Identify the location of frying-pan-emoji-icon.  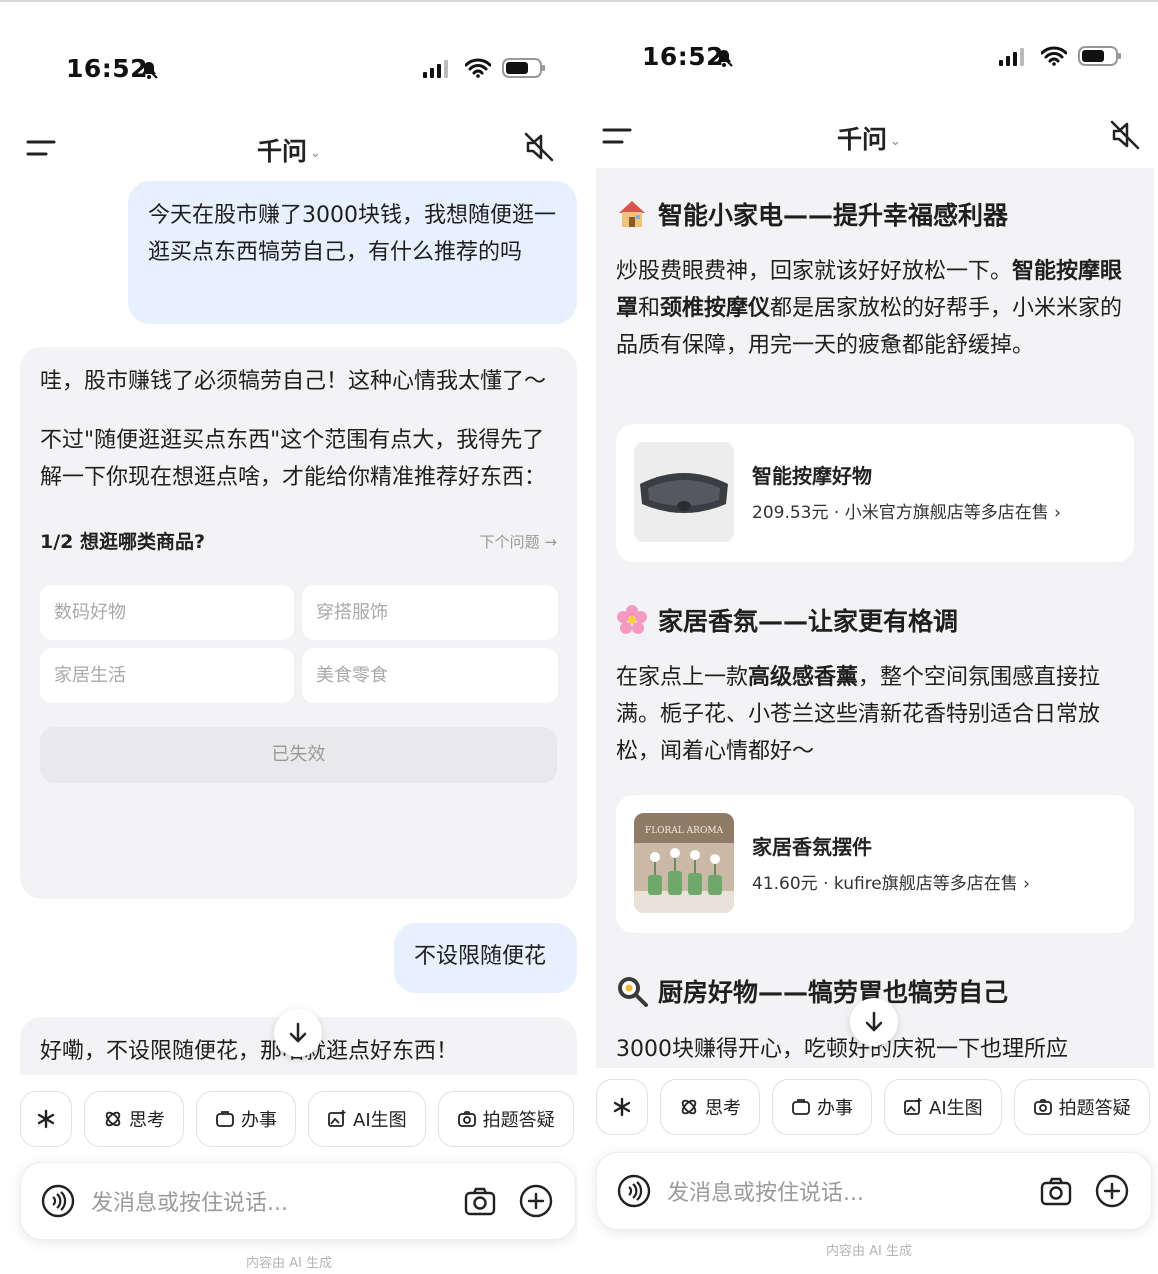
(633, 992).